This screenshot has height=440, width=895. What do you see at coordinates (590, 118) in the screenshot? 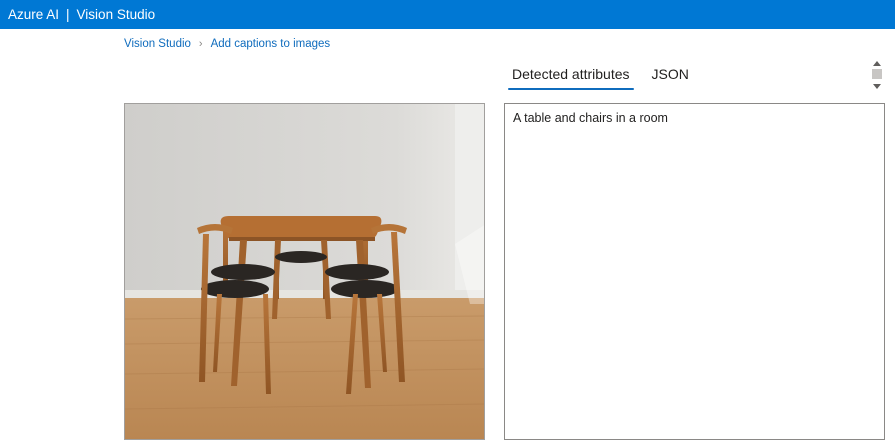
I see `caption-text: A table and chairs in a room` at bounding box center [590, 118].